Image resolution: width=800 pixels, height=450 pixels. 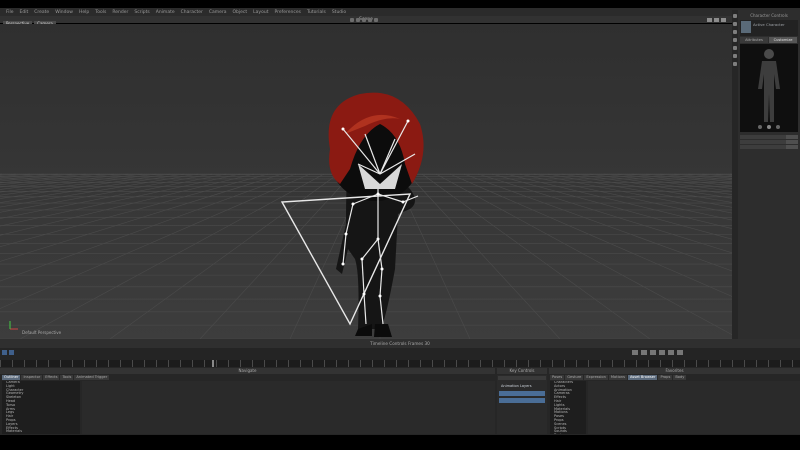 What do you see at coordinates (642, 377) in the screenshot?
I see `panel-tab: Asset Browser` at bounding box center [642, 377].